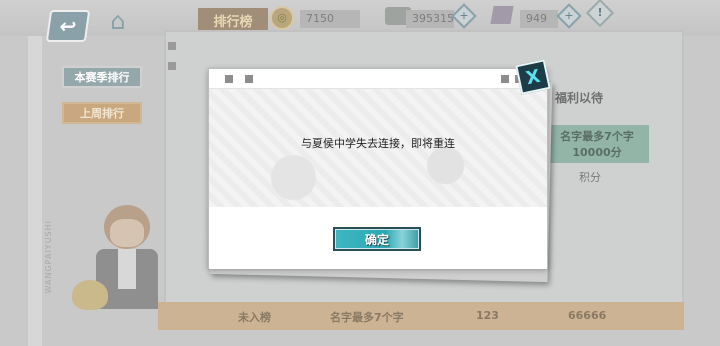 The width and height of the screenshot is (720, 346). What do you see at coordinates (430, 19) in the screenshot?
I see `money-count: 395315` at bounding box center [430, 19].